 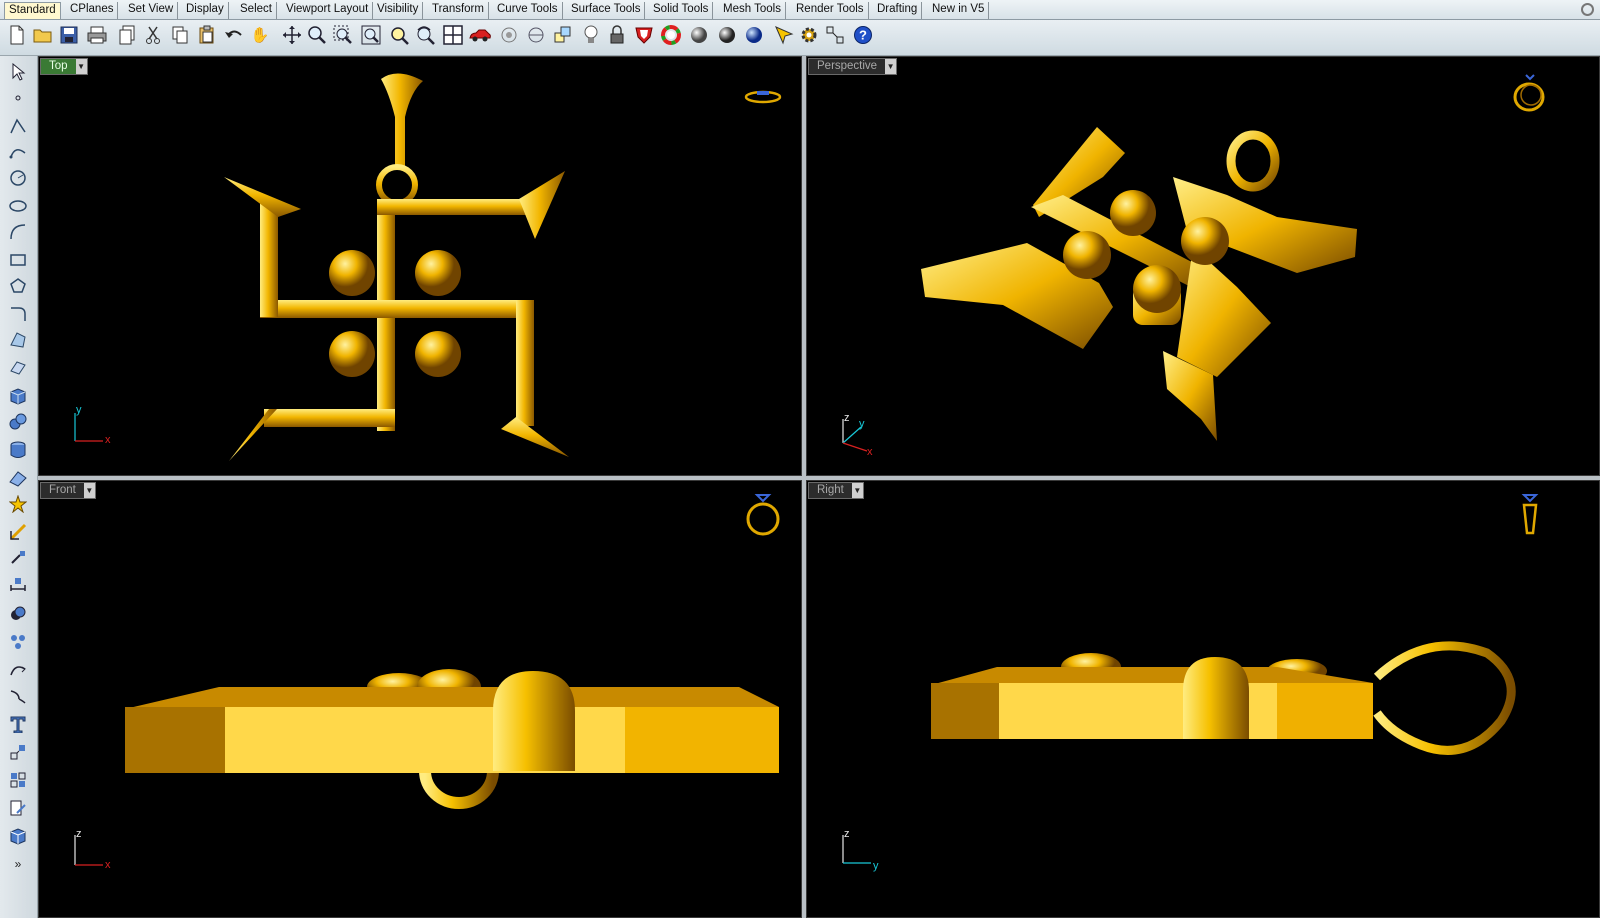 What do you see at coordinates (62, 490) in the screenshot?
I see `viewport-name: Front` at bounding box center [62, 490].